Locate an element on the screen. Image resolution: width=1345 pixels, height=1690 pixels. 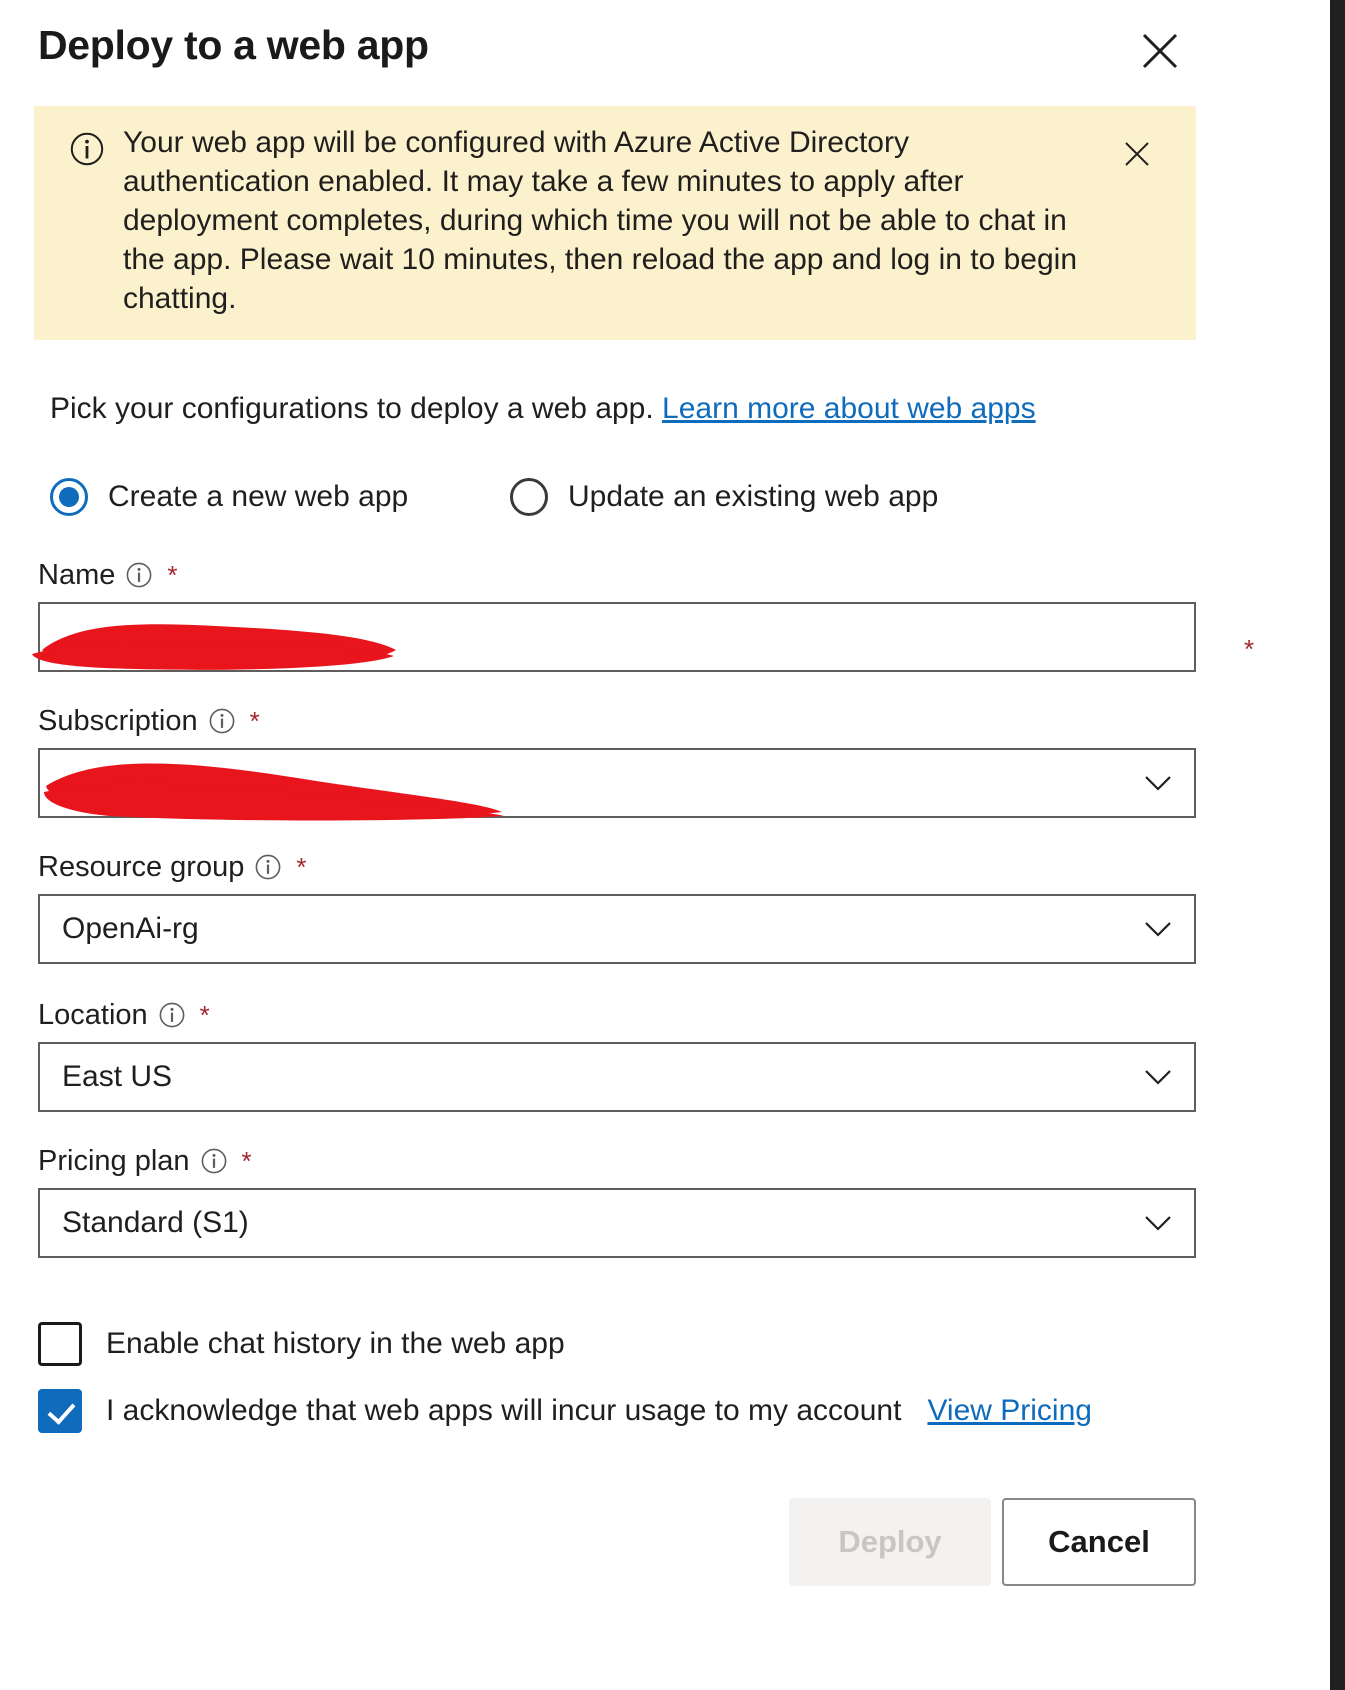
enable-chat-history-label: Enable chat history in the web app is located at coordinates (335, 1343).